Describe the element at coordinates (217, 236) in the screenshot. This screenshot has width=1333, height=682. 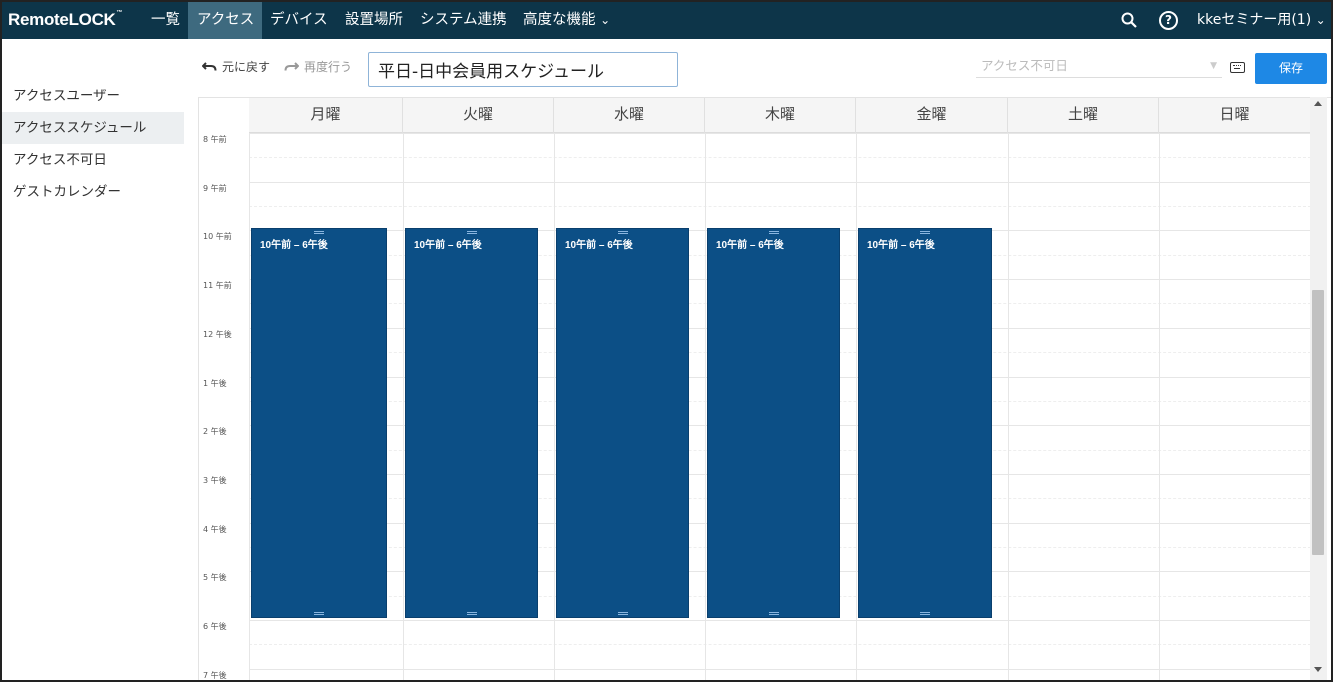
I see `hour-label: 10 午前` at that location.